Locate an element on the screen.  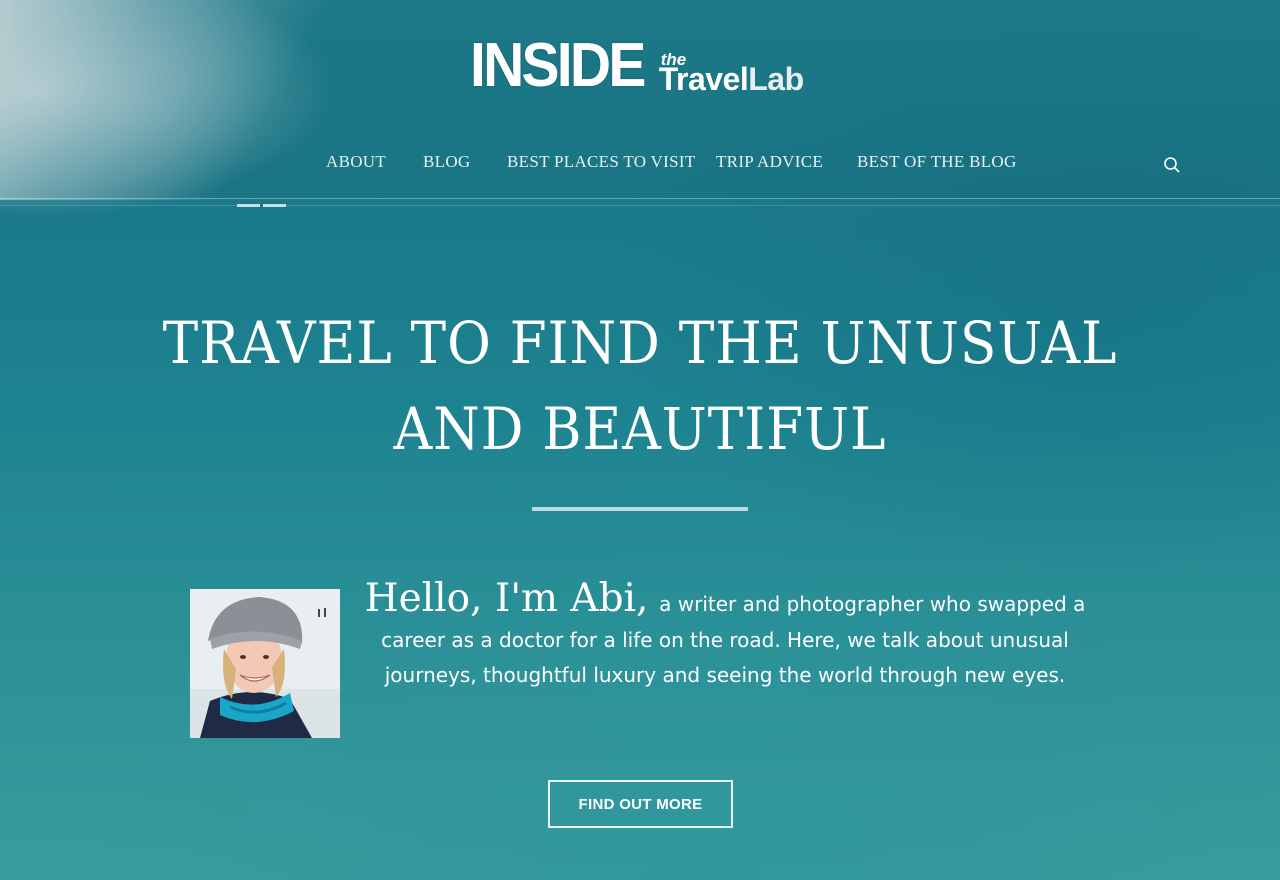
site-logo: INSIDE the TravelLab is located at coordinates (640, 65).